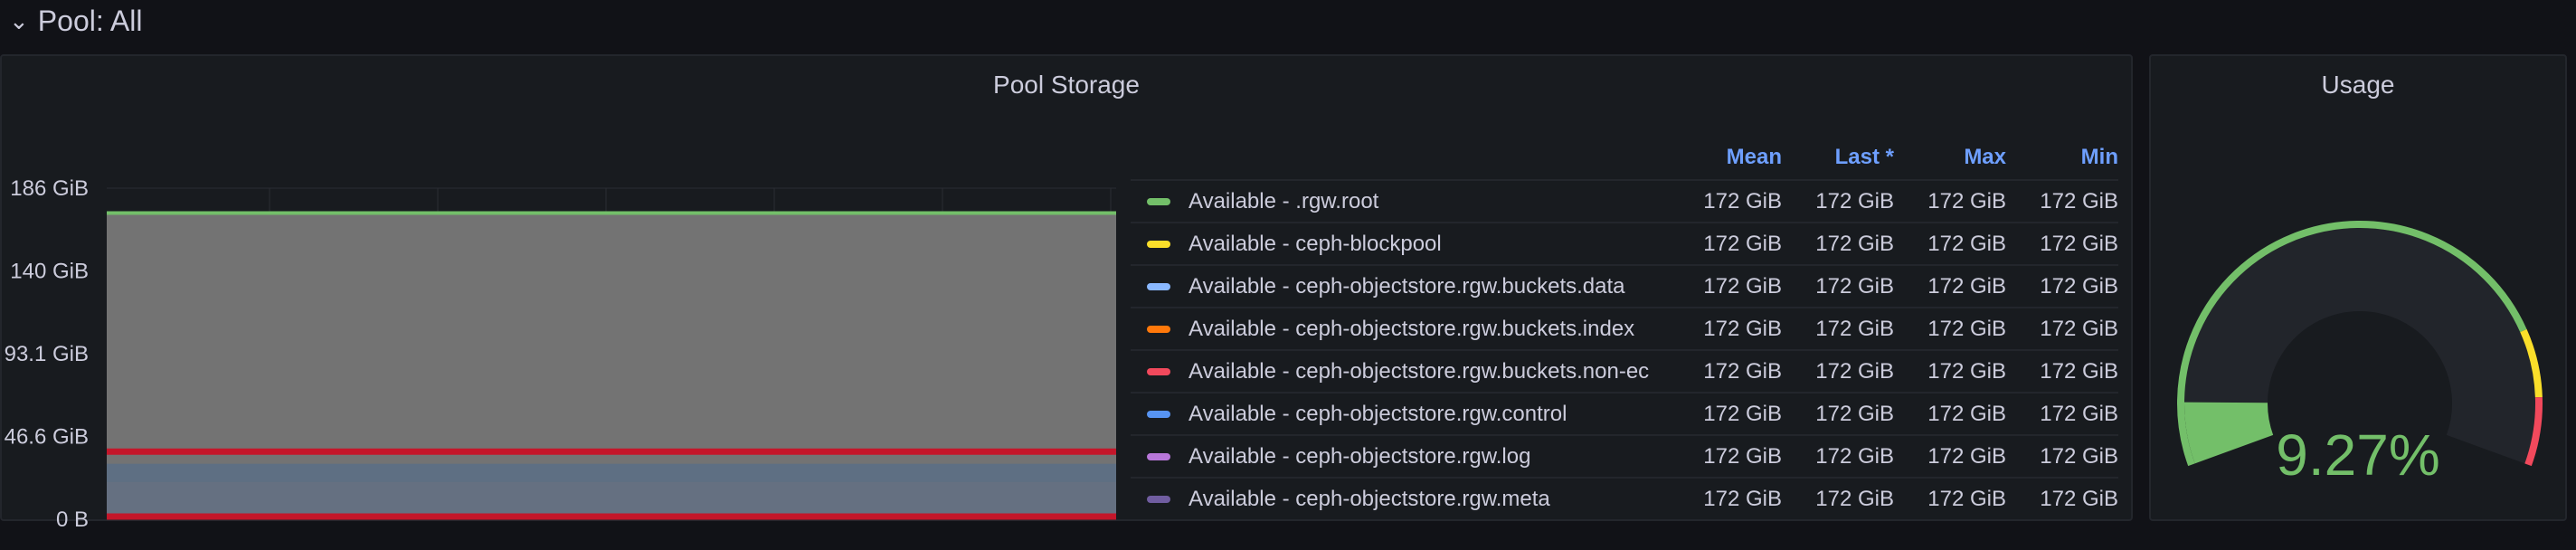 The image size is (2576, 550). What do you see at coordinates (1429, 244) in the screenshot?
I see `series-name: Available - ceph-blockpool` at bounding box center [1429, 244].